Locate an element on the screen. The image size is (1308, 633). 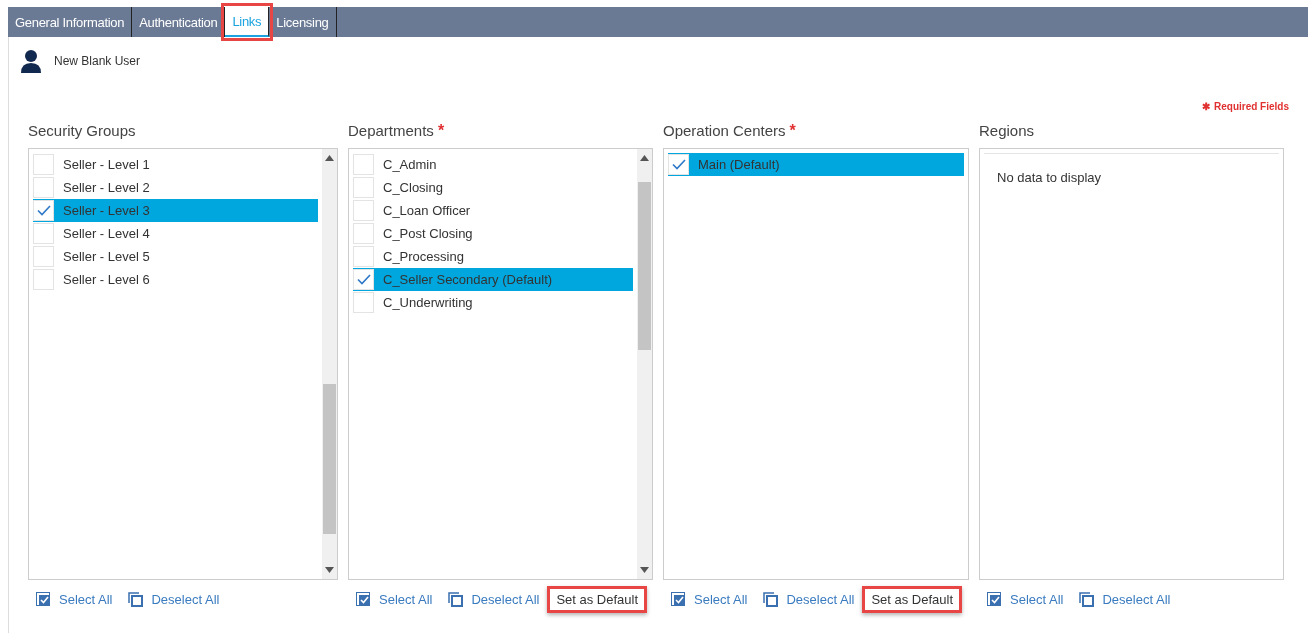
list-item: Seller - Level 6 is located at coordinates (175, 279).